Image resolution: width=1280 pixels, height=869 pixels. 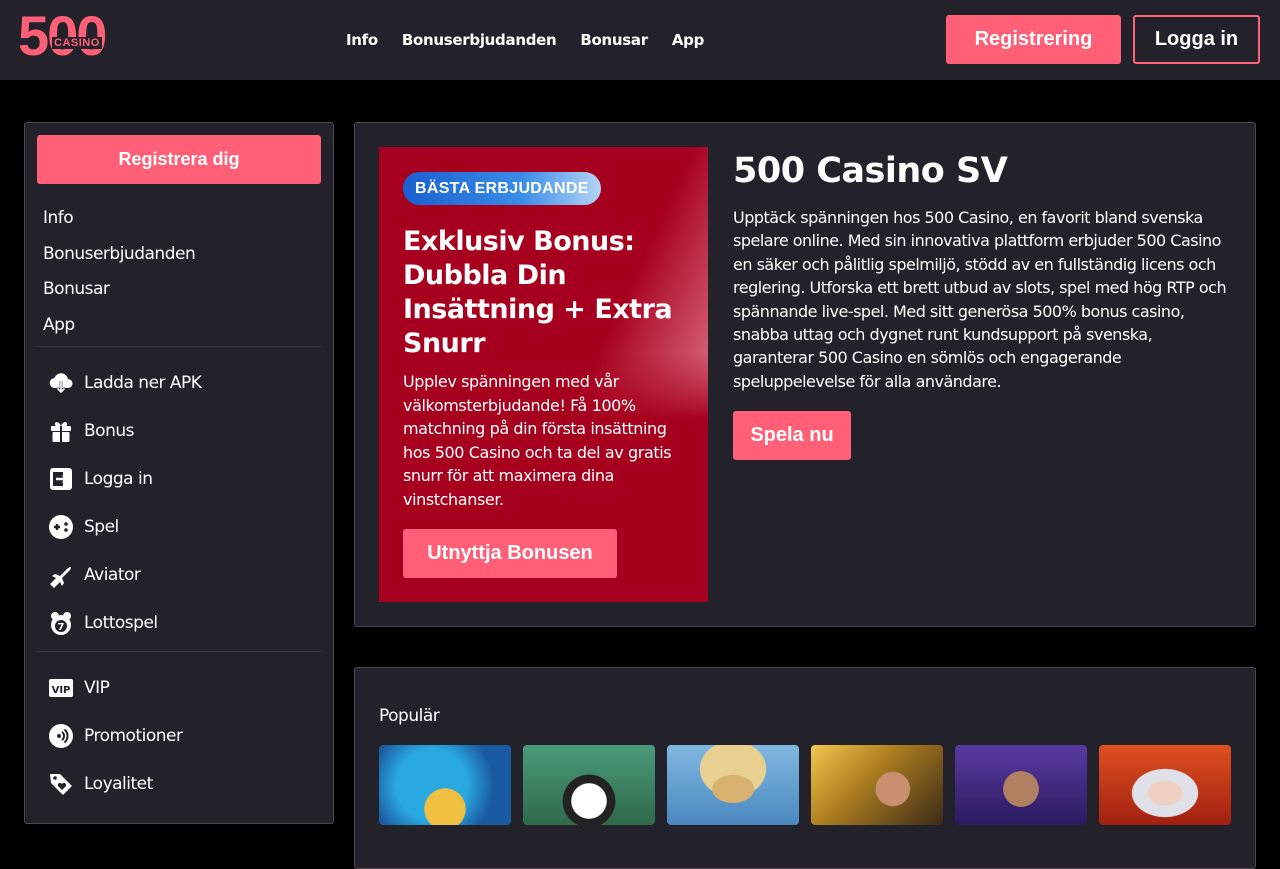 I want to click on sidebar-item-loyalitet: Loyalitet, so click(x=114, y=784).